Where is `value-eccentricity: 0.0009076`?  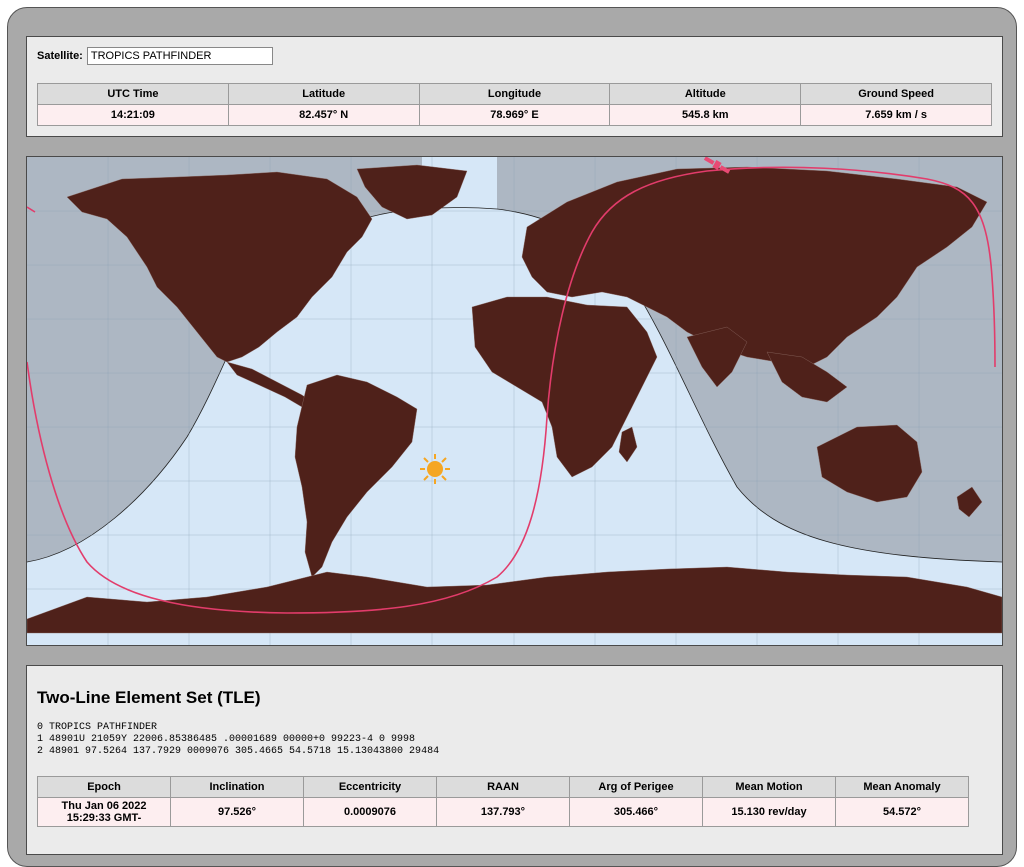 value-eccentricity: 0.0009076 is located at coordinates (370, 812).